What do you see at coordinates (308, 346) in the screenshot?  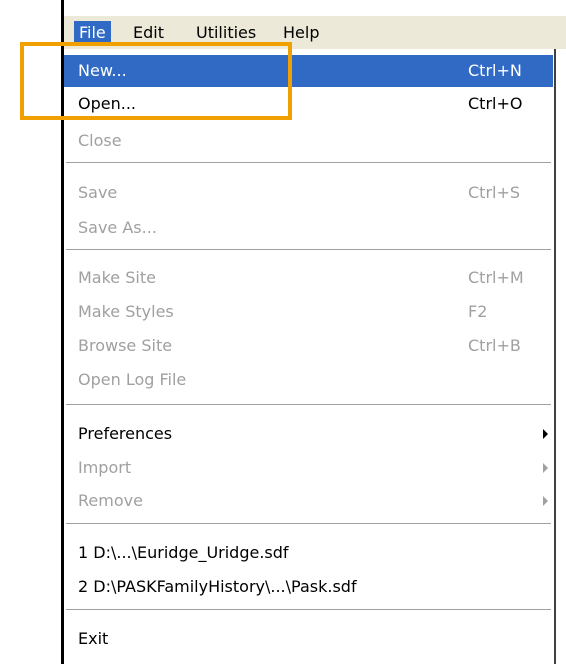 I see `menu-item-browse-site: Browse Site Ctrl+B` at bounding box center [308, 346].